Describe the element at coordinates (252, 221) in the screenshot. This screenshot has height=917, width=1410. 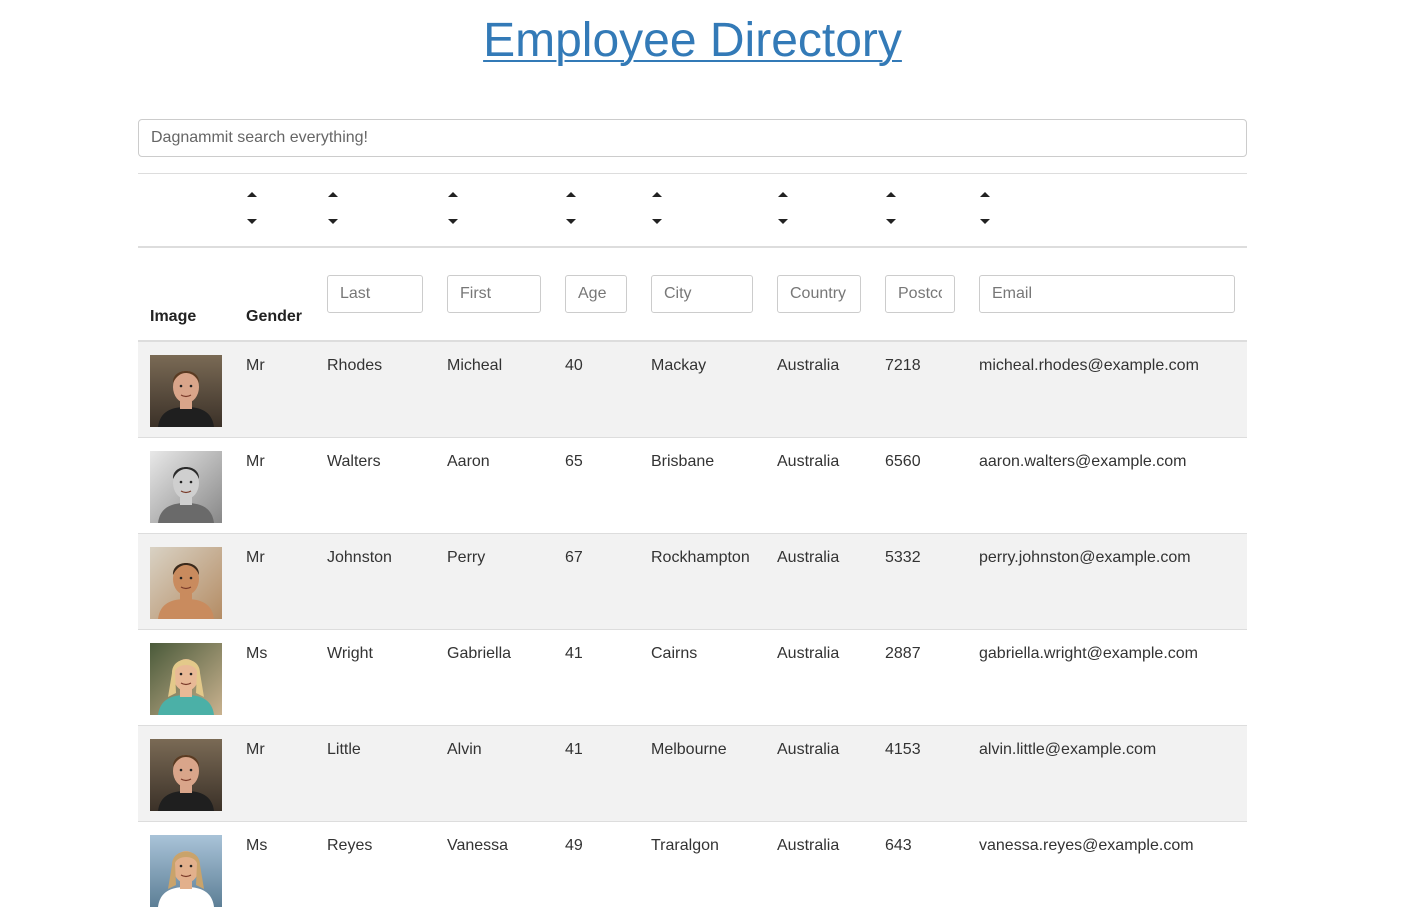
I see `sort-gender-desc-icon` at that location.